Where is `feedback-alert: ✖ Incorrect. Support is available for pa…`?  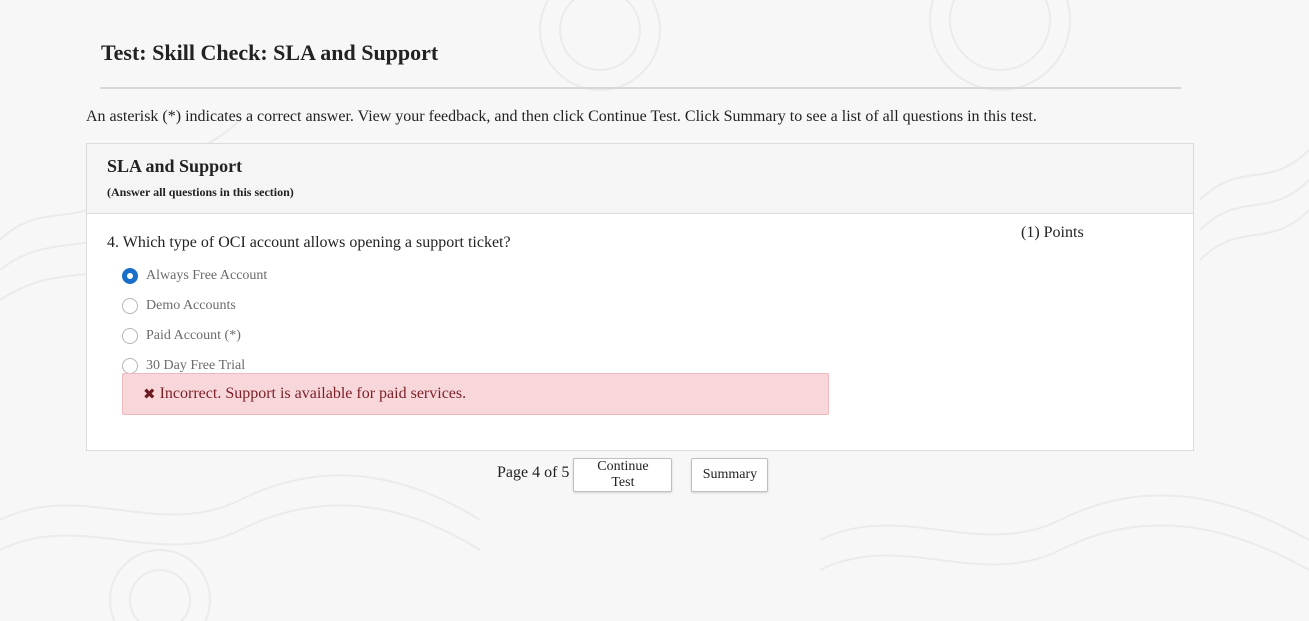 feedback-alert: ✖ Incorrect. Support is available for pa… is located at coordinates (475, 394).